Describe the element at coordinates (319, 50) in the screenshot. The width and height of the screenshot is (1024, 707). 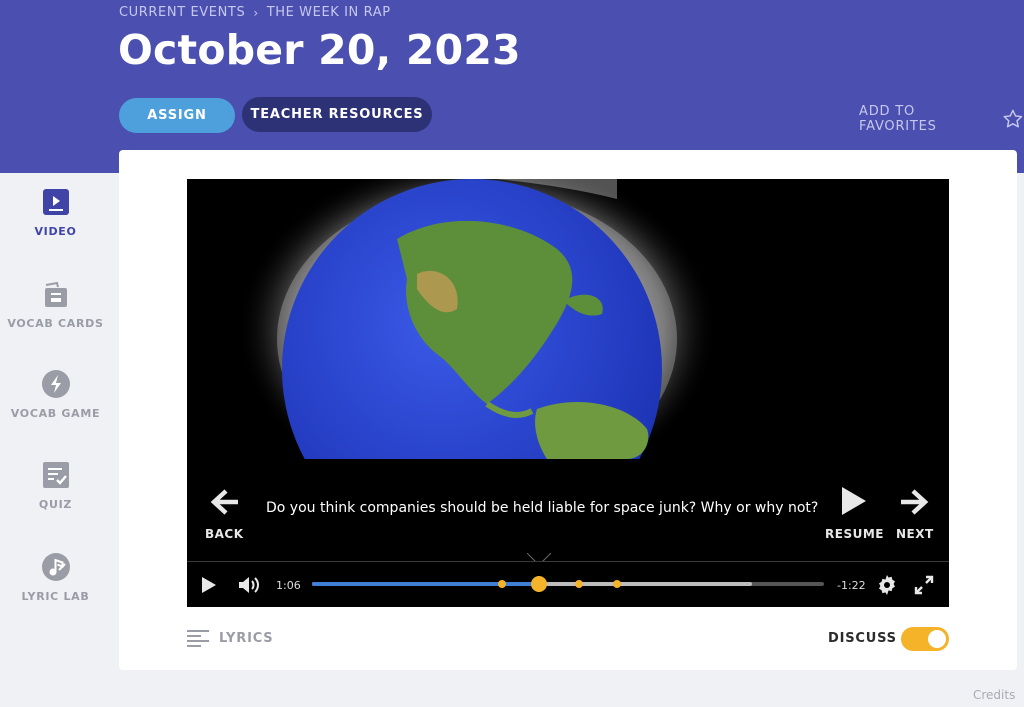
I see `page-title: October 20, 2023` at that location.